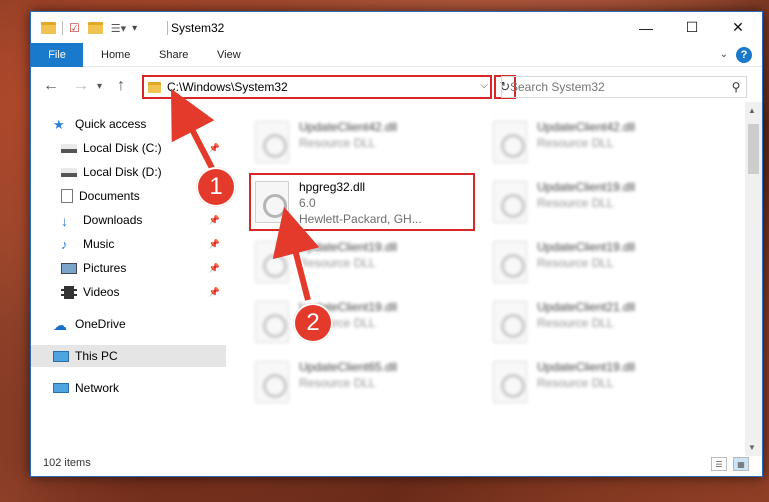 The width and height of the screenshot is (769, 502). What do you see at coordinates (60, 325) in the screenshot?
I see `cloud-icon: ☁` at bounding box center [60, 325].